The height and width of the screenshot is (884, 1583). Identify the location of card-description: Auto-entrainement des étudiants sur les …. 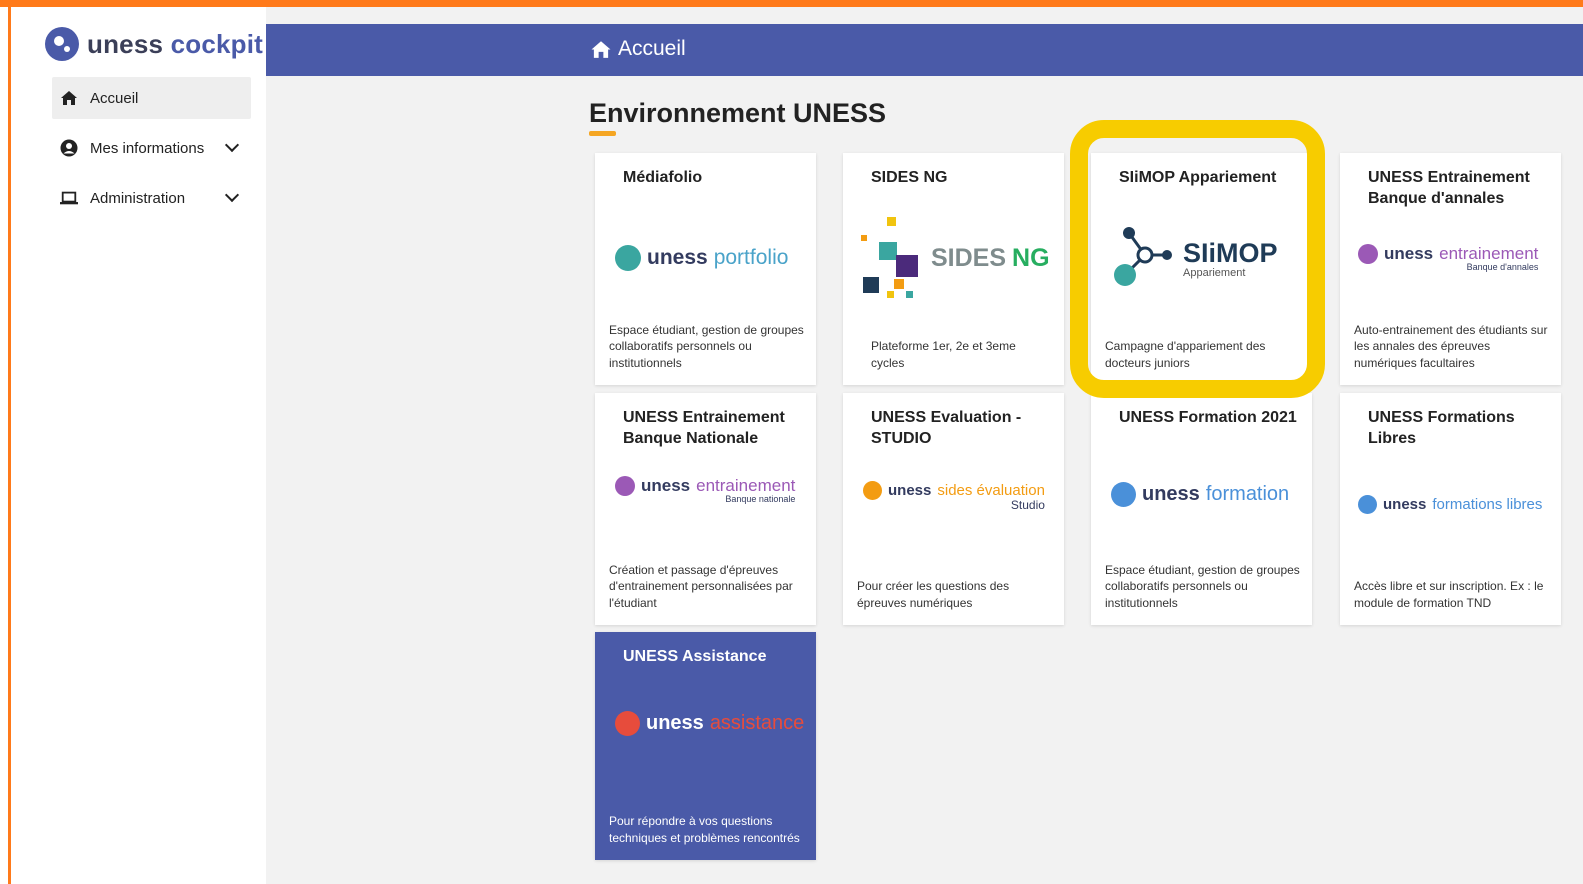
(1451, 346).